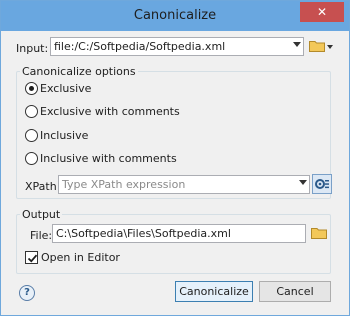 This screenshot has width=350, height=316. I want to click on open-in-editor-label: Open in Editor, so click(80, 257).